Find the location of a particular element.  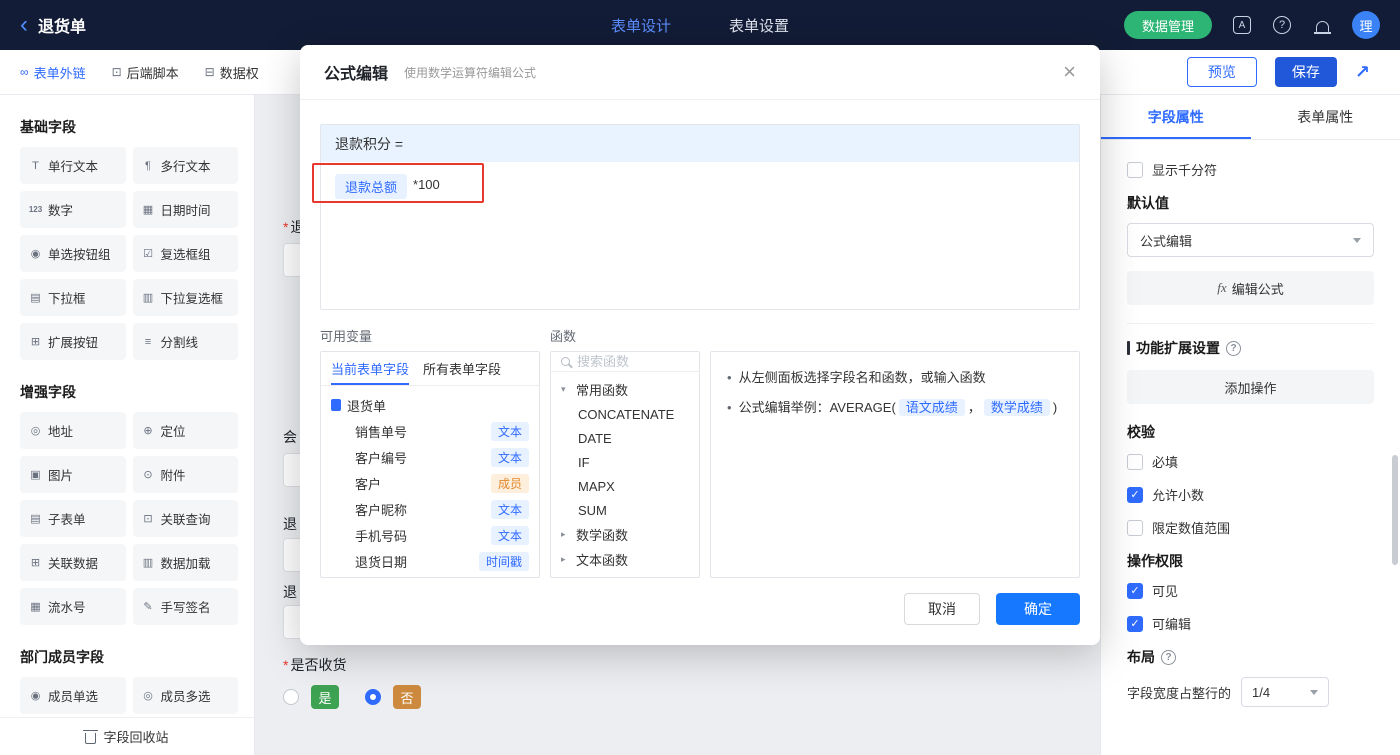

palette-item-related-data: ⊞ 关联数据 is located at coordinates (73, 562).